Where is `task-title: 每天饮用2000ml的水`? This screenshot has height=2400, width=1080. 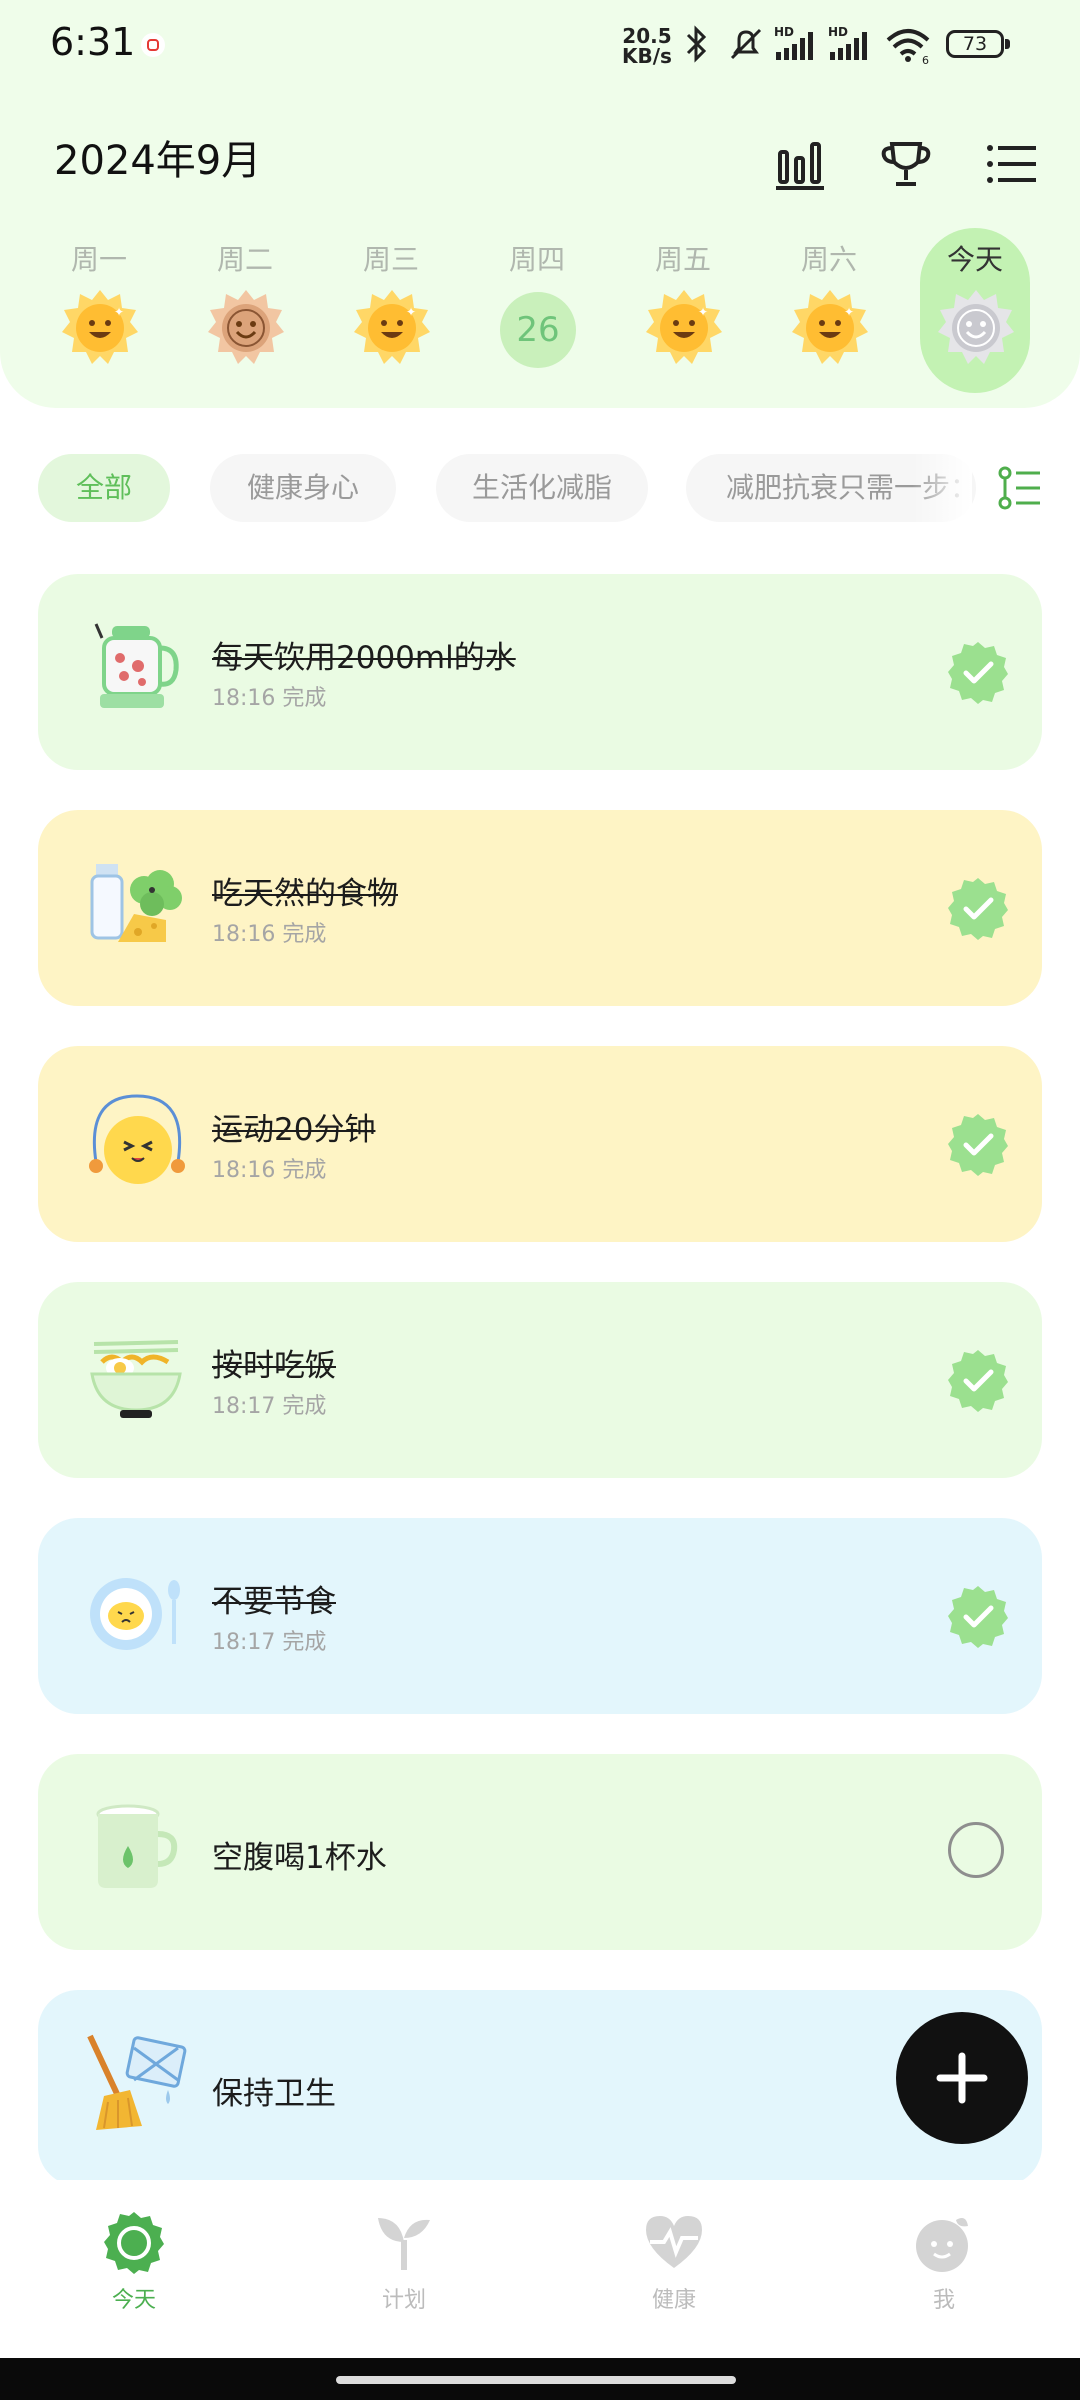 task-title: 每天饮用2000ml的水 is located at coordinates (364, 658).